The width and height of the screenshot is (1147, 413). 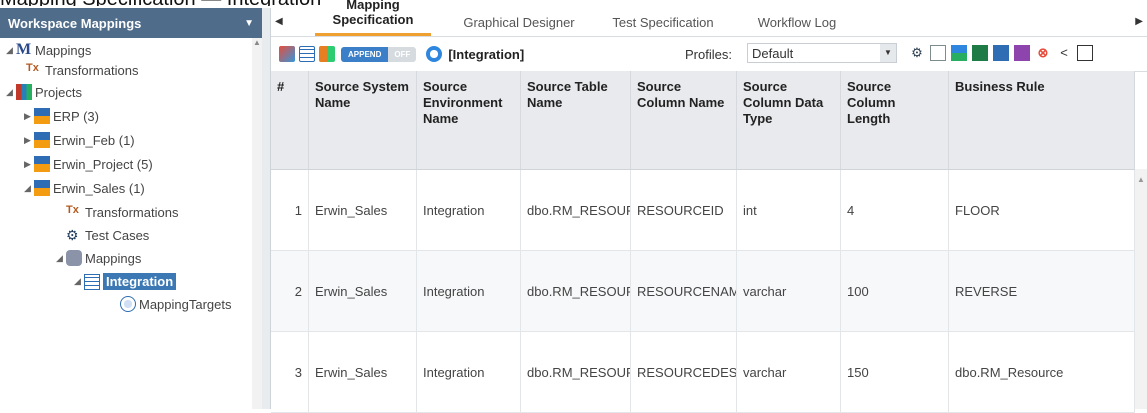 What do you see at coordinates (1042, 372) in the screenshot?
I see `cell-business-rule: dbo.RM_Resource` at bounding box center [1042, 372].